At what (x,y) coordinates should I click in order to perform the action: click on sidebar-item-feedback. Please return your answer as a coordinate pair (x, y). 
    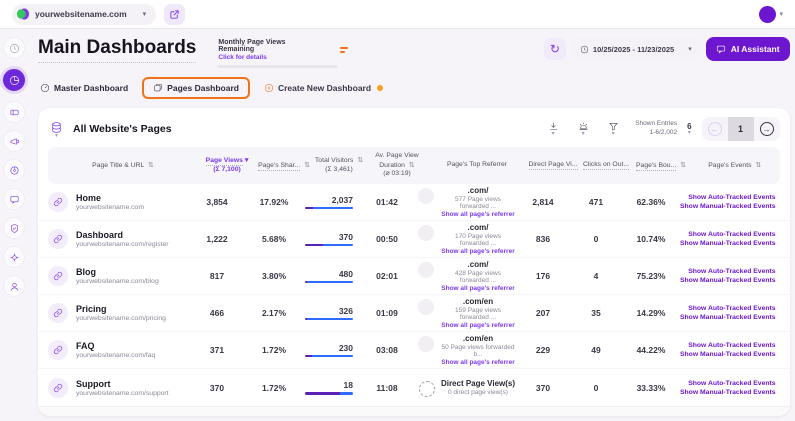
    Looking at the image, I should click on (14, 199).